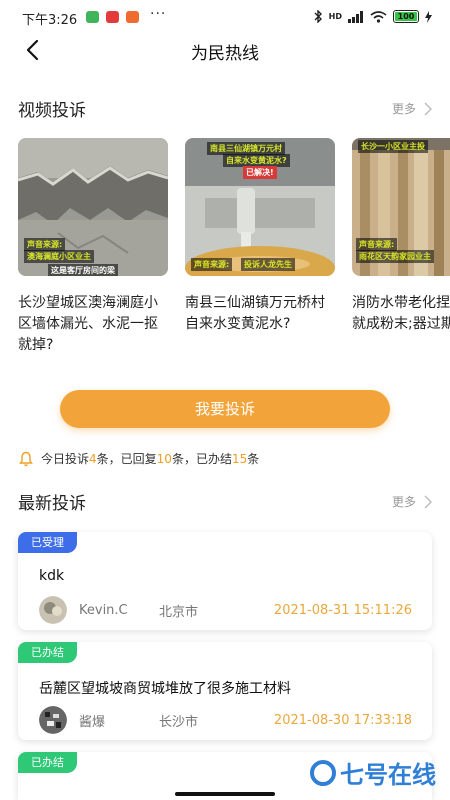 The width and height of the screenshot is (450, 800). Describe the element at coordinates (50, 20) in the screenshot. I see `status-time: 下午3:26` at that location.